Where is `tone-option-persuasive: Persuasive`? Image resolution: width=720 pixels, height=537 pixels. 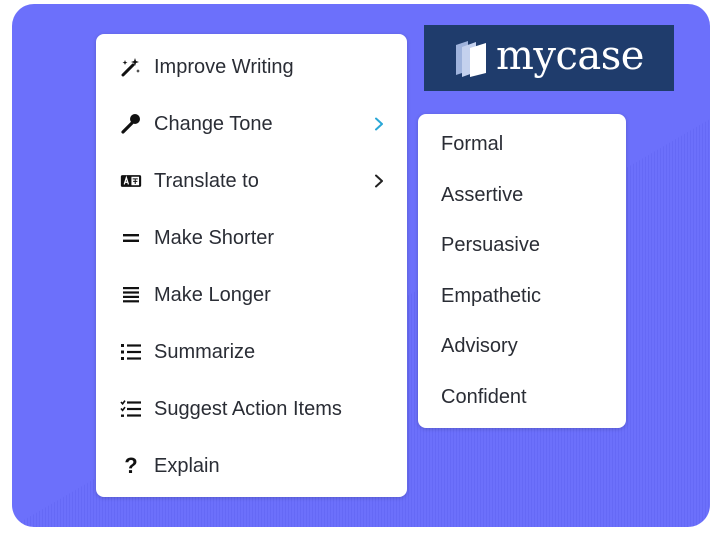 tone-option-persuasive: Persuasive is located at coordinates (522, 245).